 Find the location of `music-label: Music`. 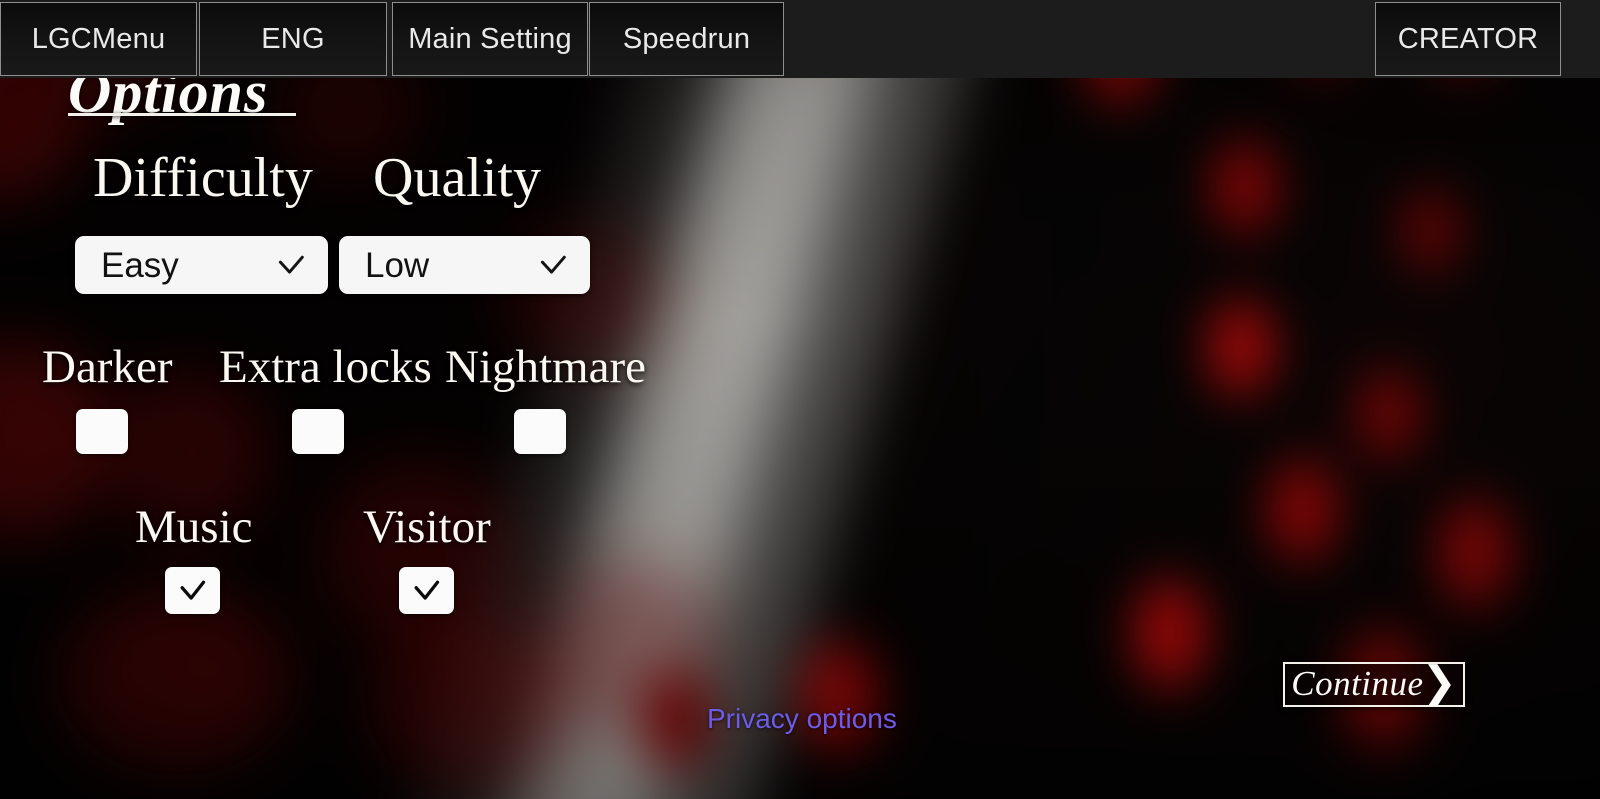

music-label: Music is located at coordinates (194, 527).